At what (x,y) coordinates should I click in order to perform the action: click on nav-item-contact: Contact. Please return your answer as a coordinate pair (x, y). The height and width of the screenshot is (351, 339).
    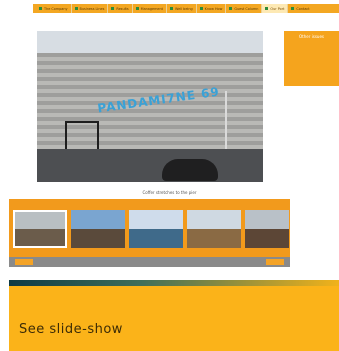
    Looking at the image, I should click on (300, 8).